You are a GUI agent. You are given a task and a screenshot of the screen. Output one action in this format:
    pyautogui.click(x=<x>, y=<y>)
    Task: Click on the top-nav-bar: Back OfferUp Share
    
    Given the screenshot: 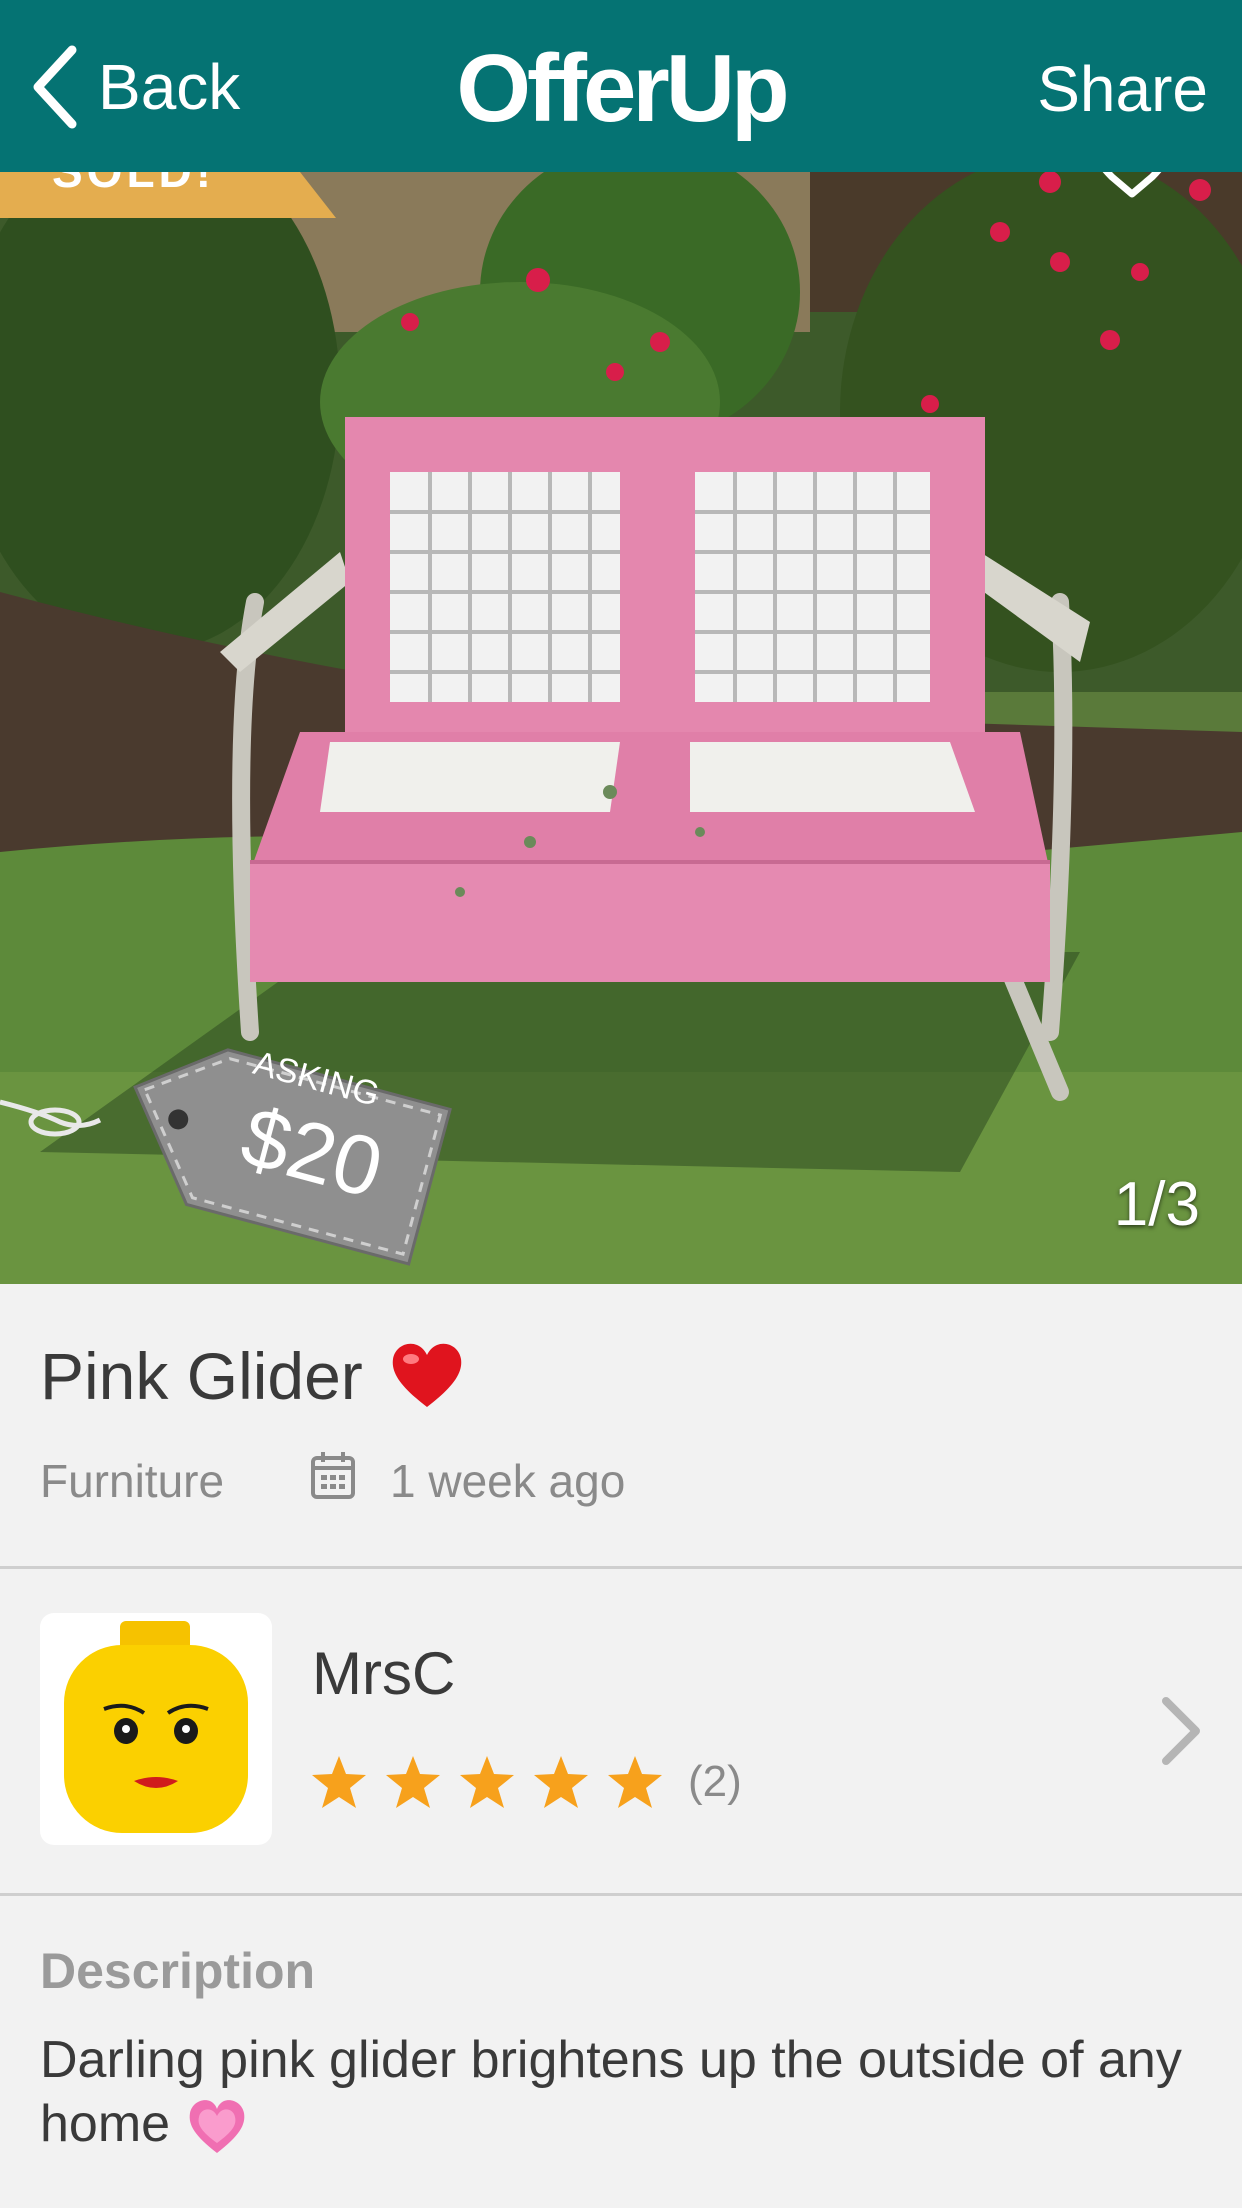 What is the action you would take?
    pyautogui.click(x=621, y=87)
    